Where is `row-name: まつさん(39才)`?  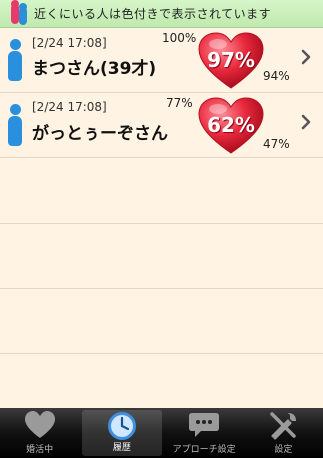 row-name: まつさん(39才) is located at coordinates (94, 69).